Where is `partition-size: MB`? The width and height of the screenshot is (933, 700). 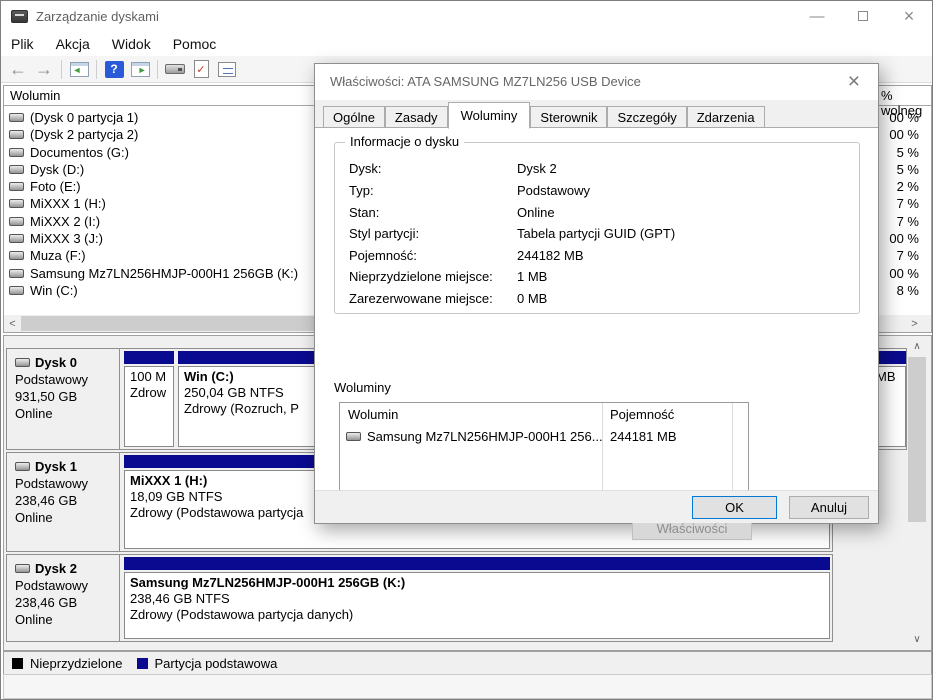 partition-size: MB is located at coordinates (886, 376).